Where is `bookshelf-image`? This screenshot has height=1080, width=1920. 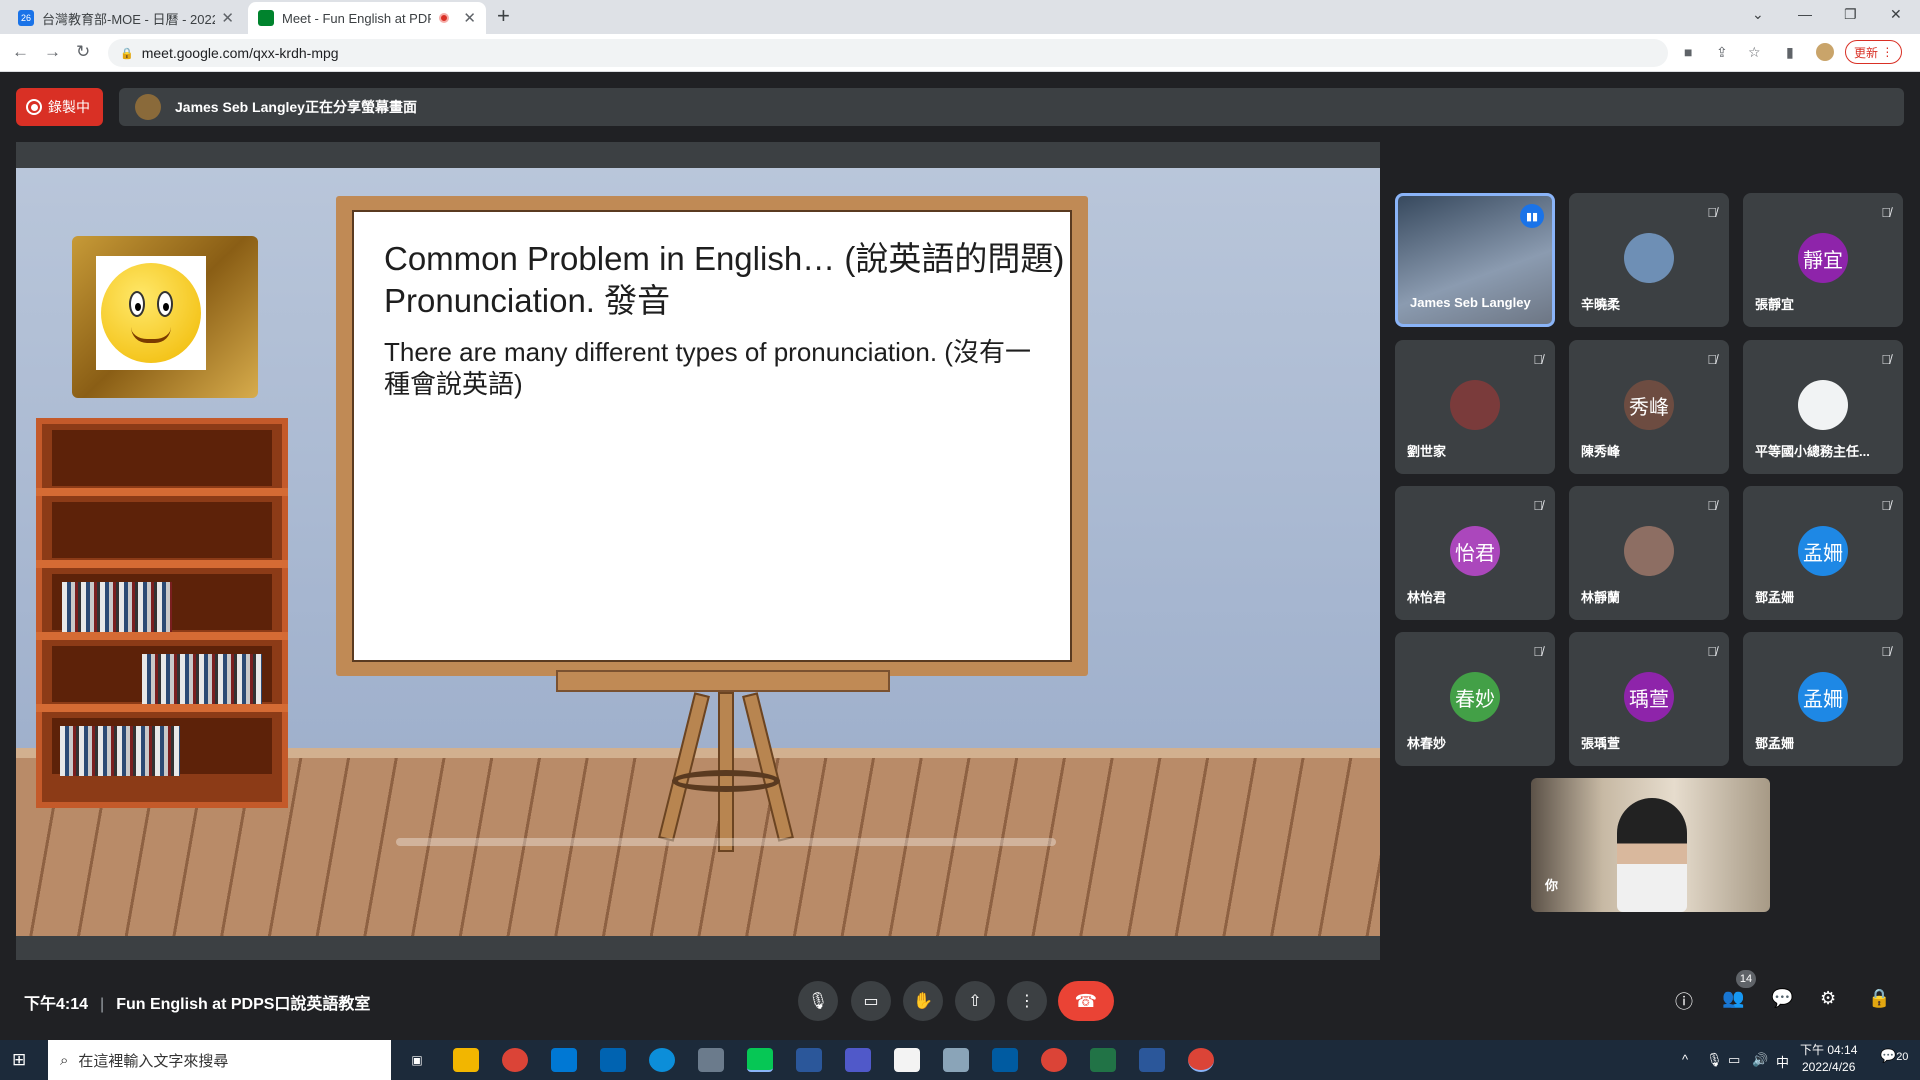 bookshelf-image is located at coordinates (162, 613).